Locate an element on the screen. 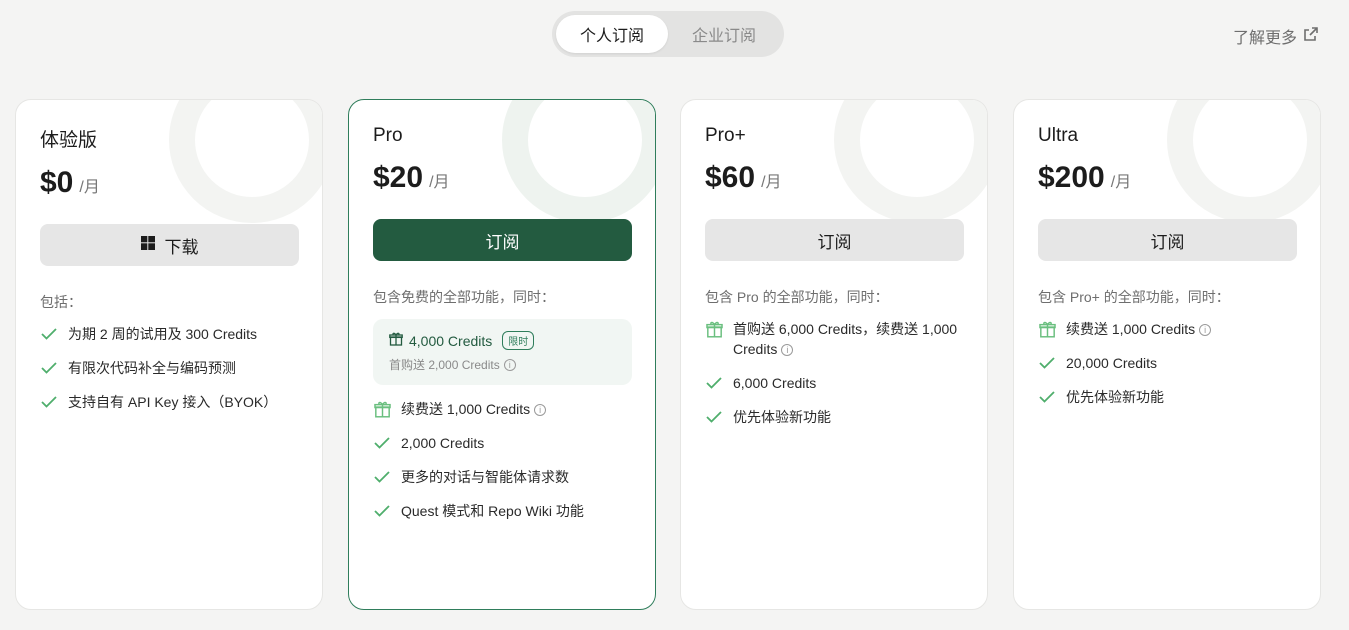 This screenshot has width=1349, height=630. feature-item: Quest 模式和 Repo Wiki 功能 is located at coordinates (502, 511).